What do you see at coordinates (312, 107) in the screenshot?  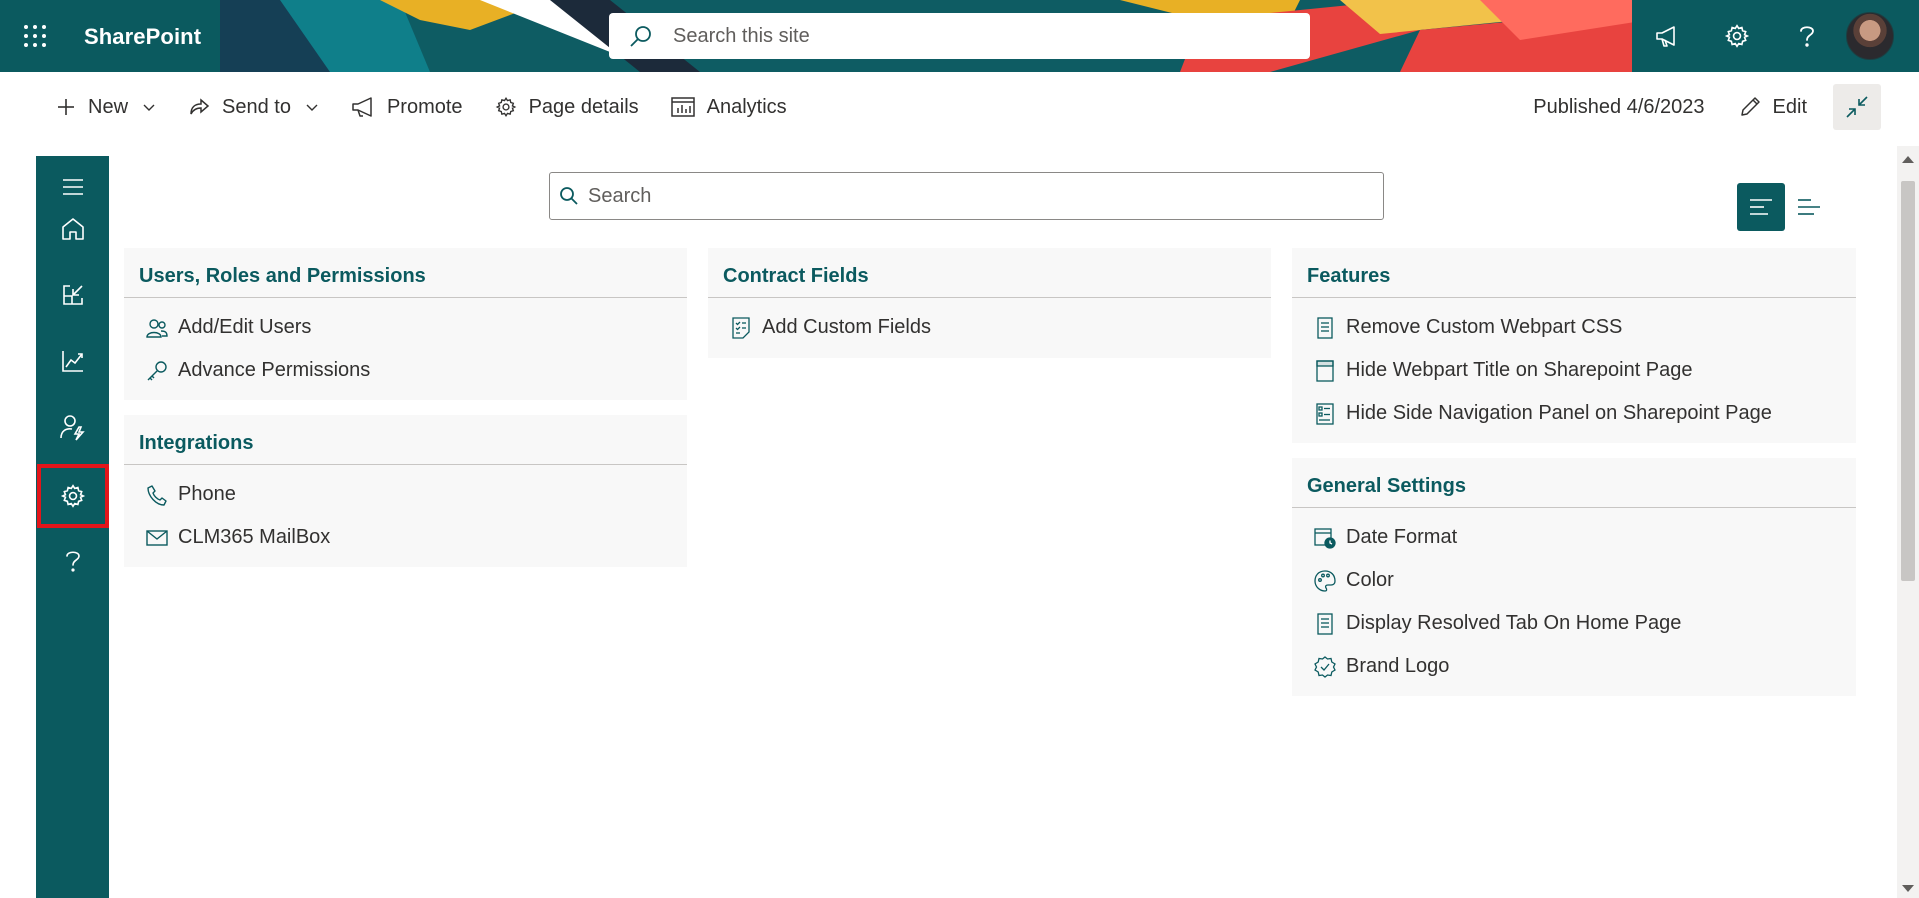 I see `chevron-down-icon` at bounding box center [312, 107].